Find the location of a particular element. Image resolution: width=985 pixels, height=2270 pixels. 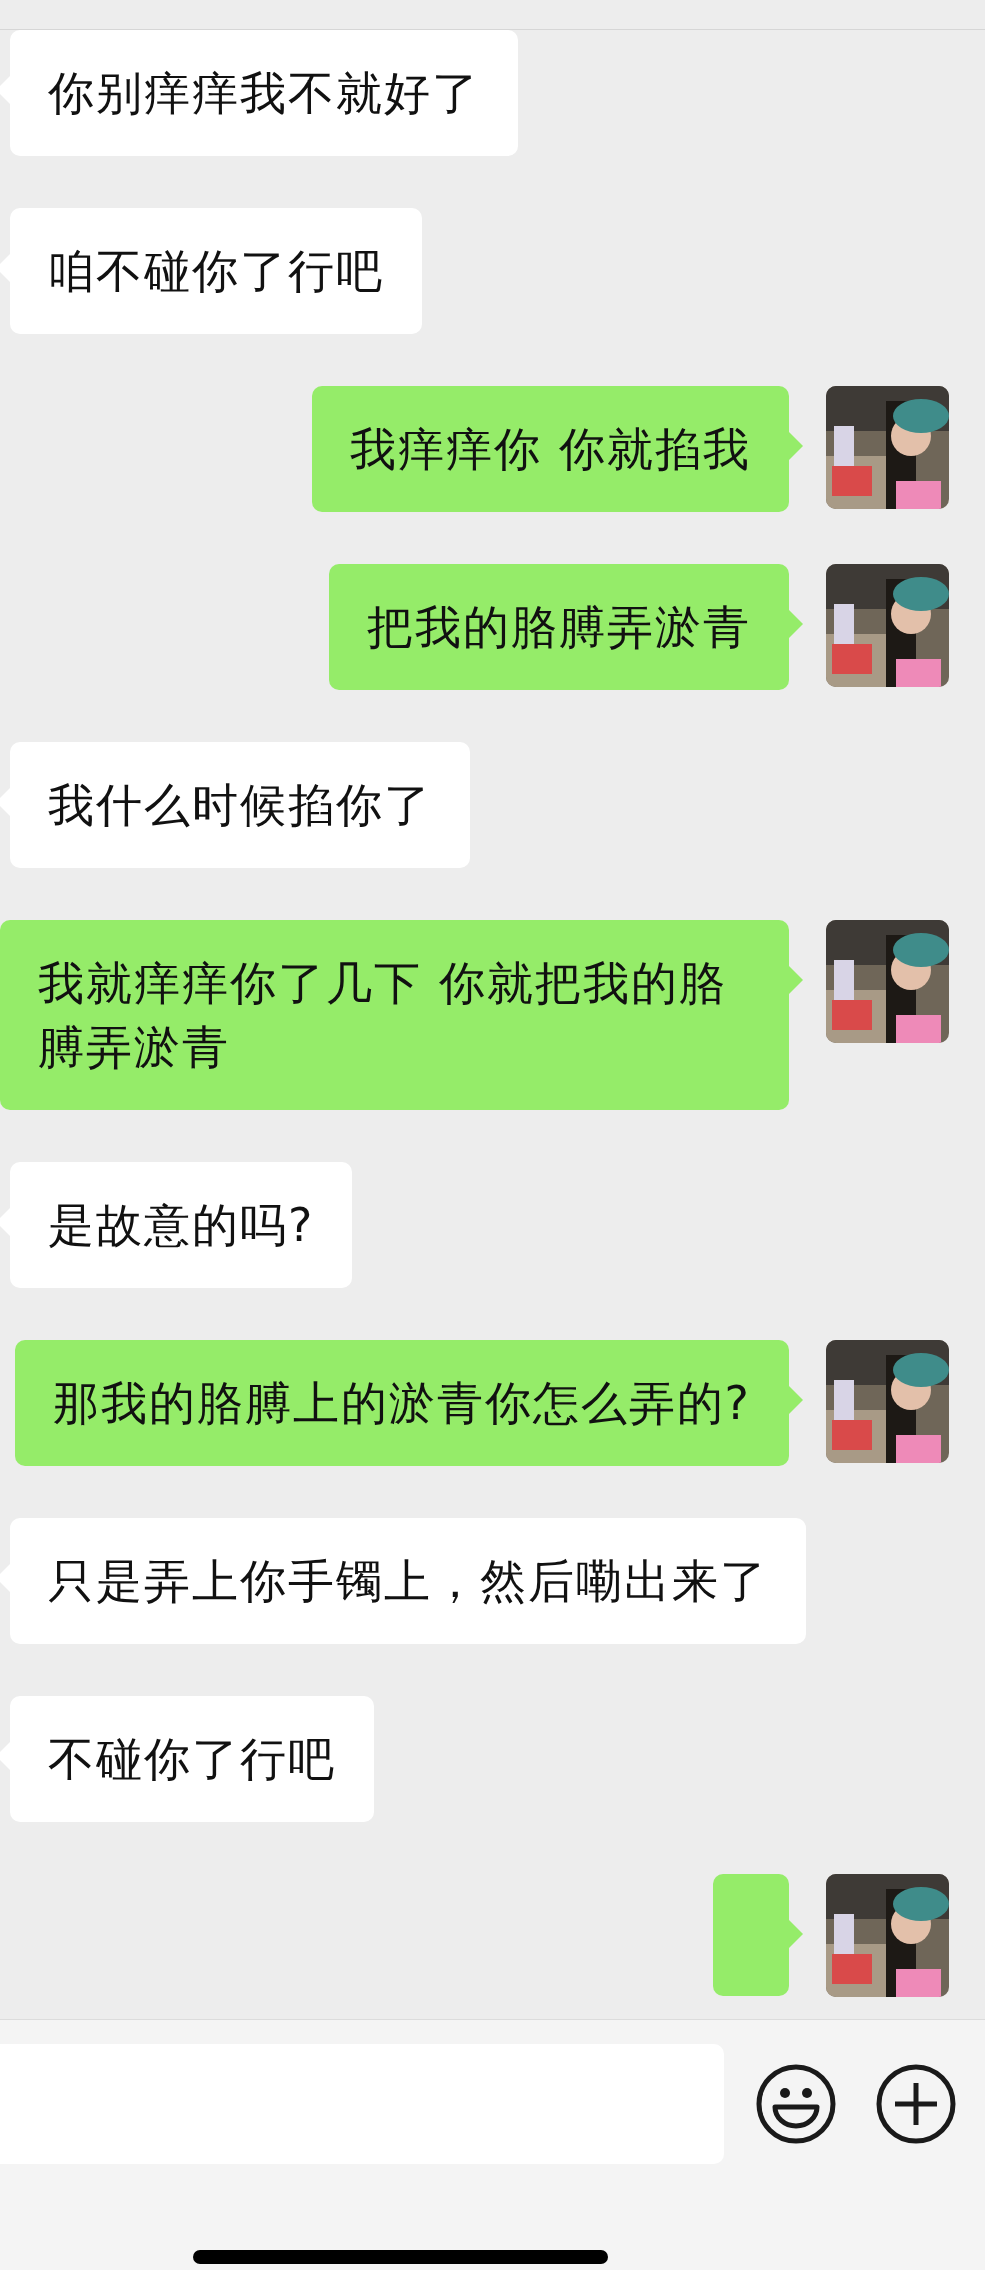

emoji-icon is located at coordinates (796, 2104).